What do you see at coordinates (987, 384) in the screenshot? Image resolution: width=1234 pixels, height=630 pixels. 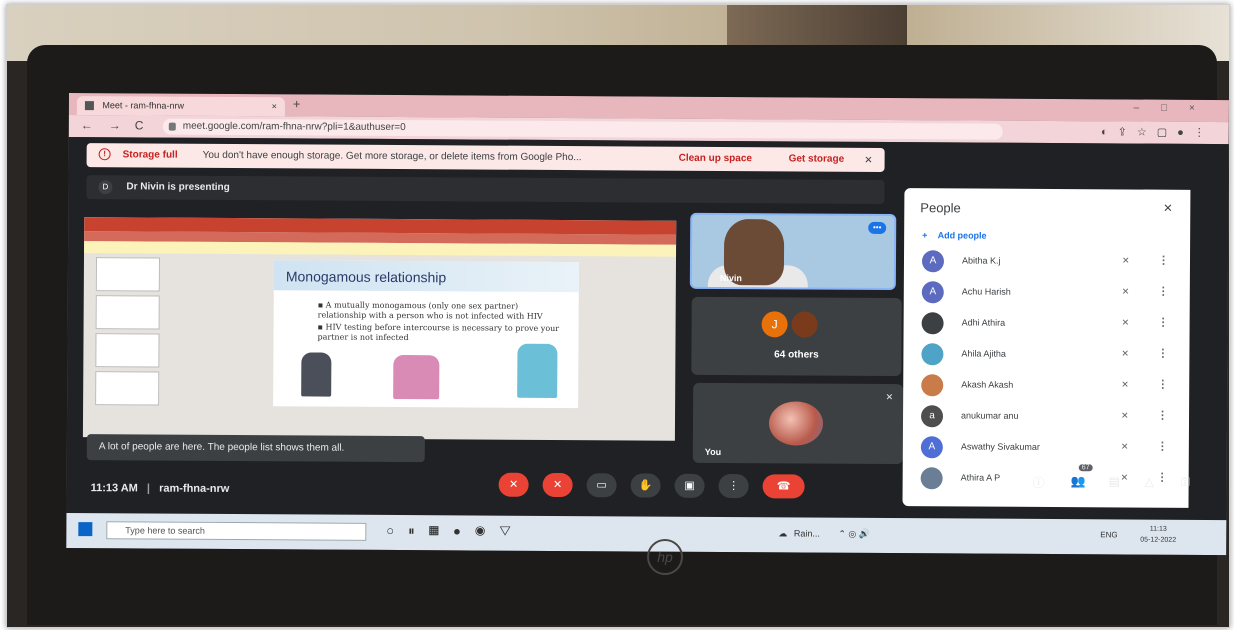 I see `participant-name: Akash Akash` at bounding box center [987, 384].